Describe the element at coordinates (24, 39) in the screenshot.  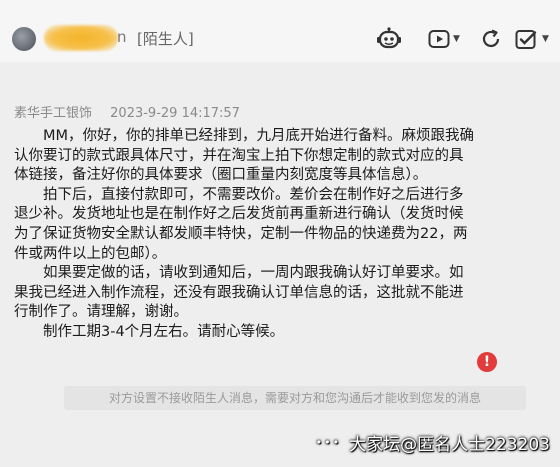
I see `avatar` at that location.